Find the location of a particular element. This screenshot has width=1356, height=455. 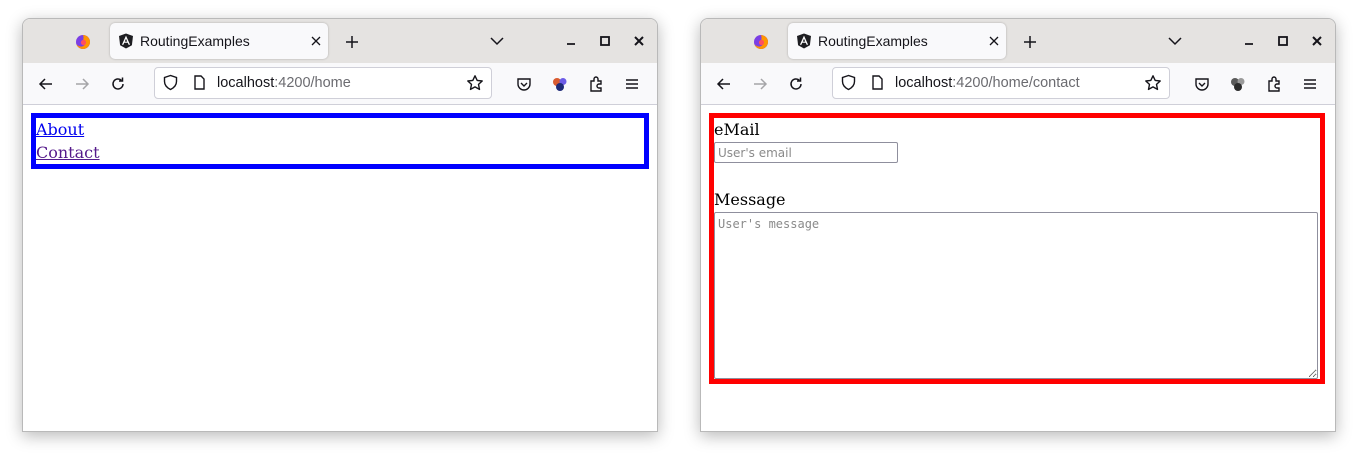

message-label: Message is located at coordinates (750, 199).